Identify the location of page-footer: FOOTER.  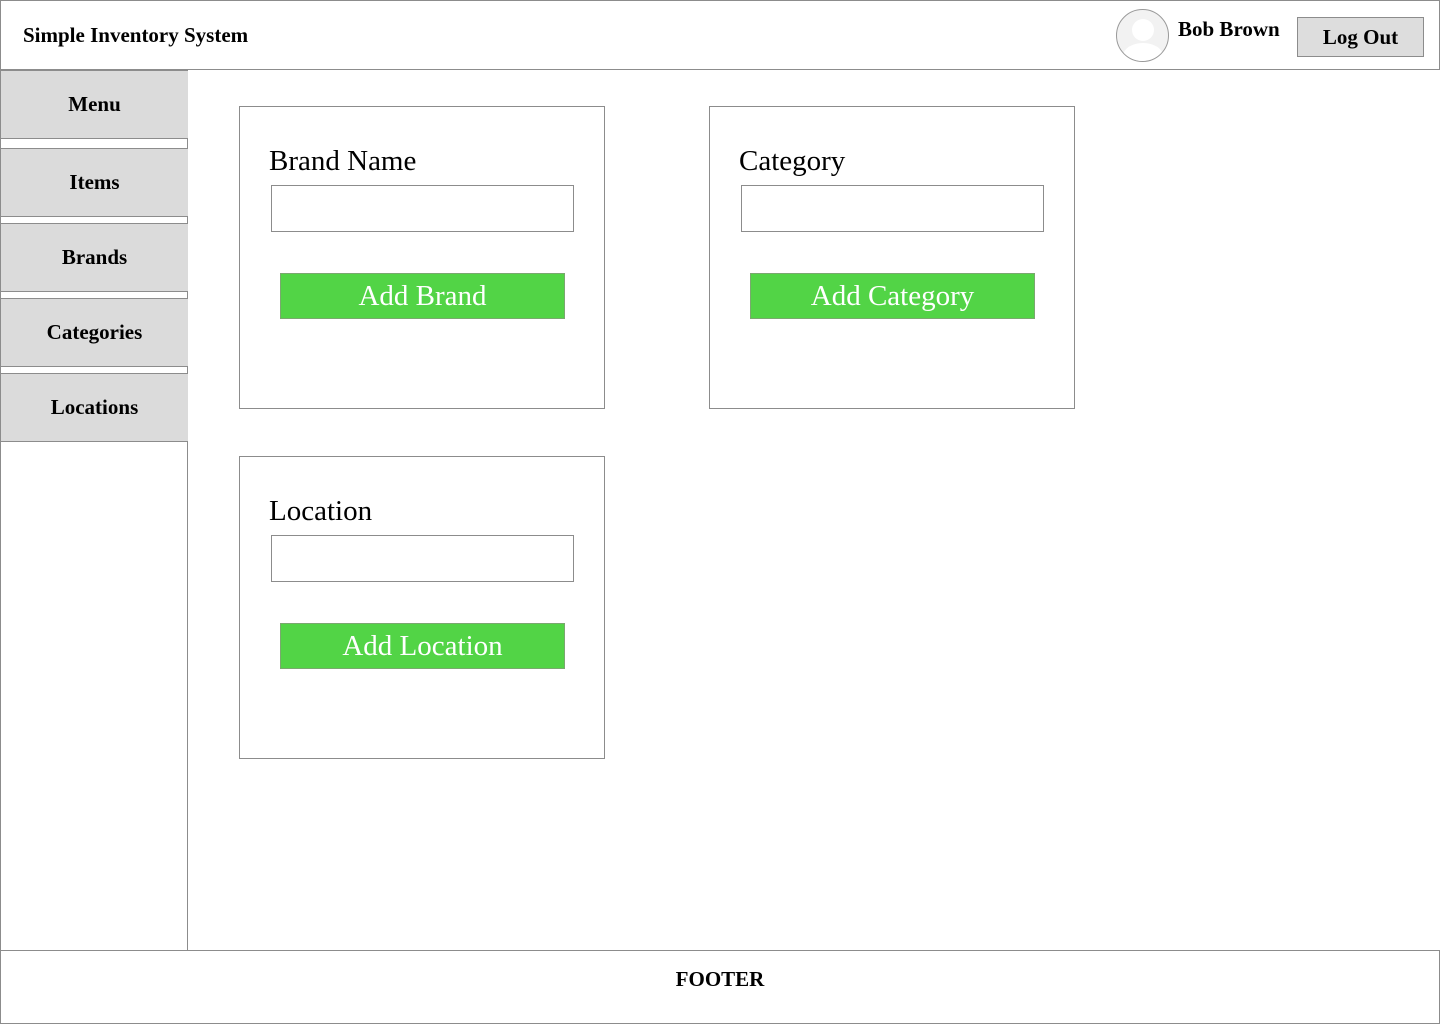
(720, 987).